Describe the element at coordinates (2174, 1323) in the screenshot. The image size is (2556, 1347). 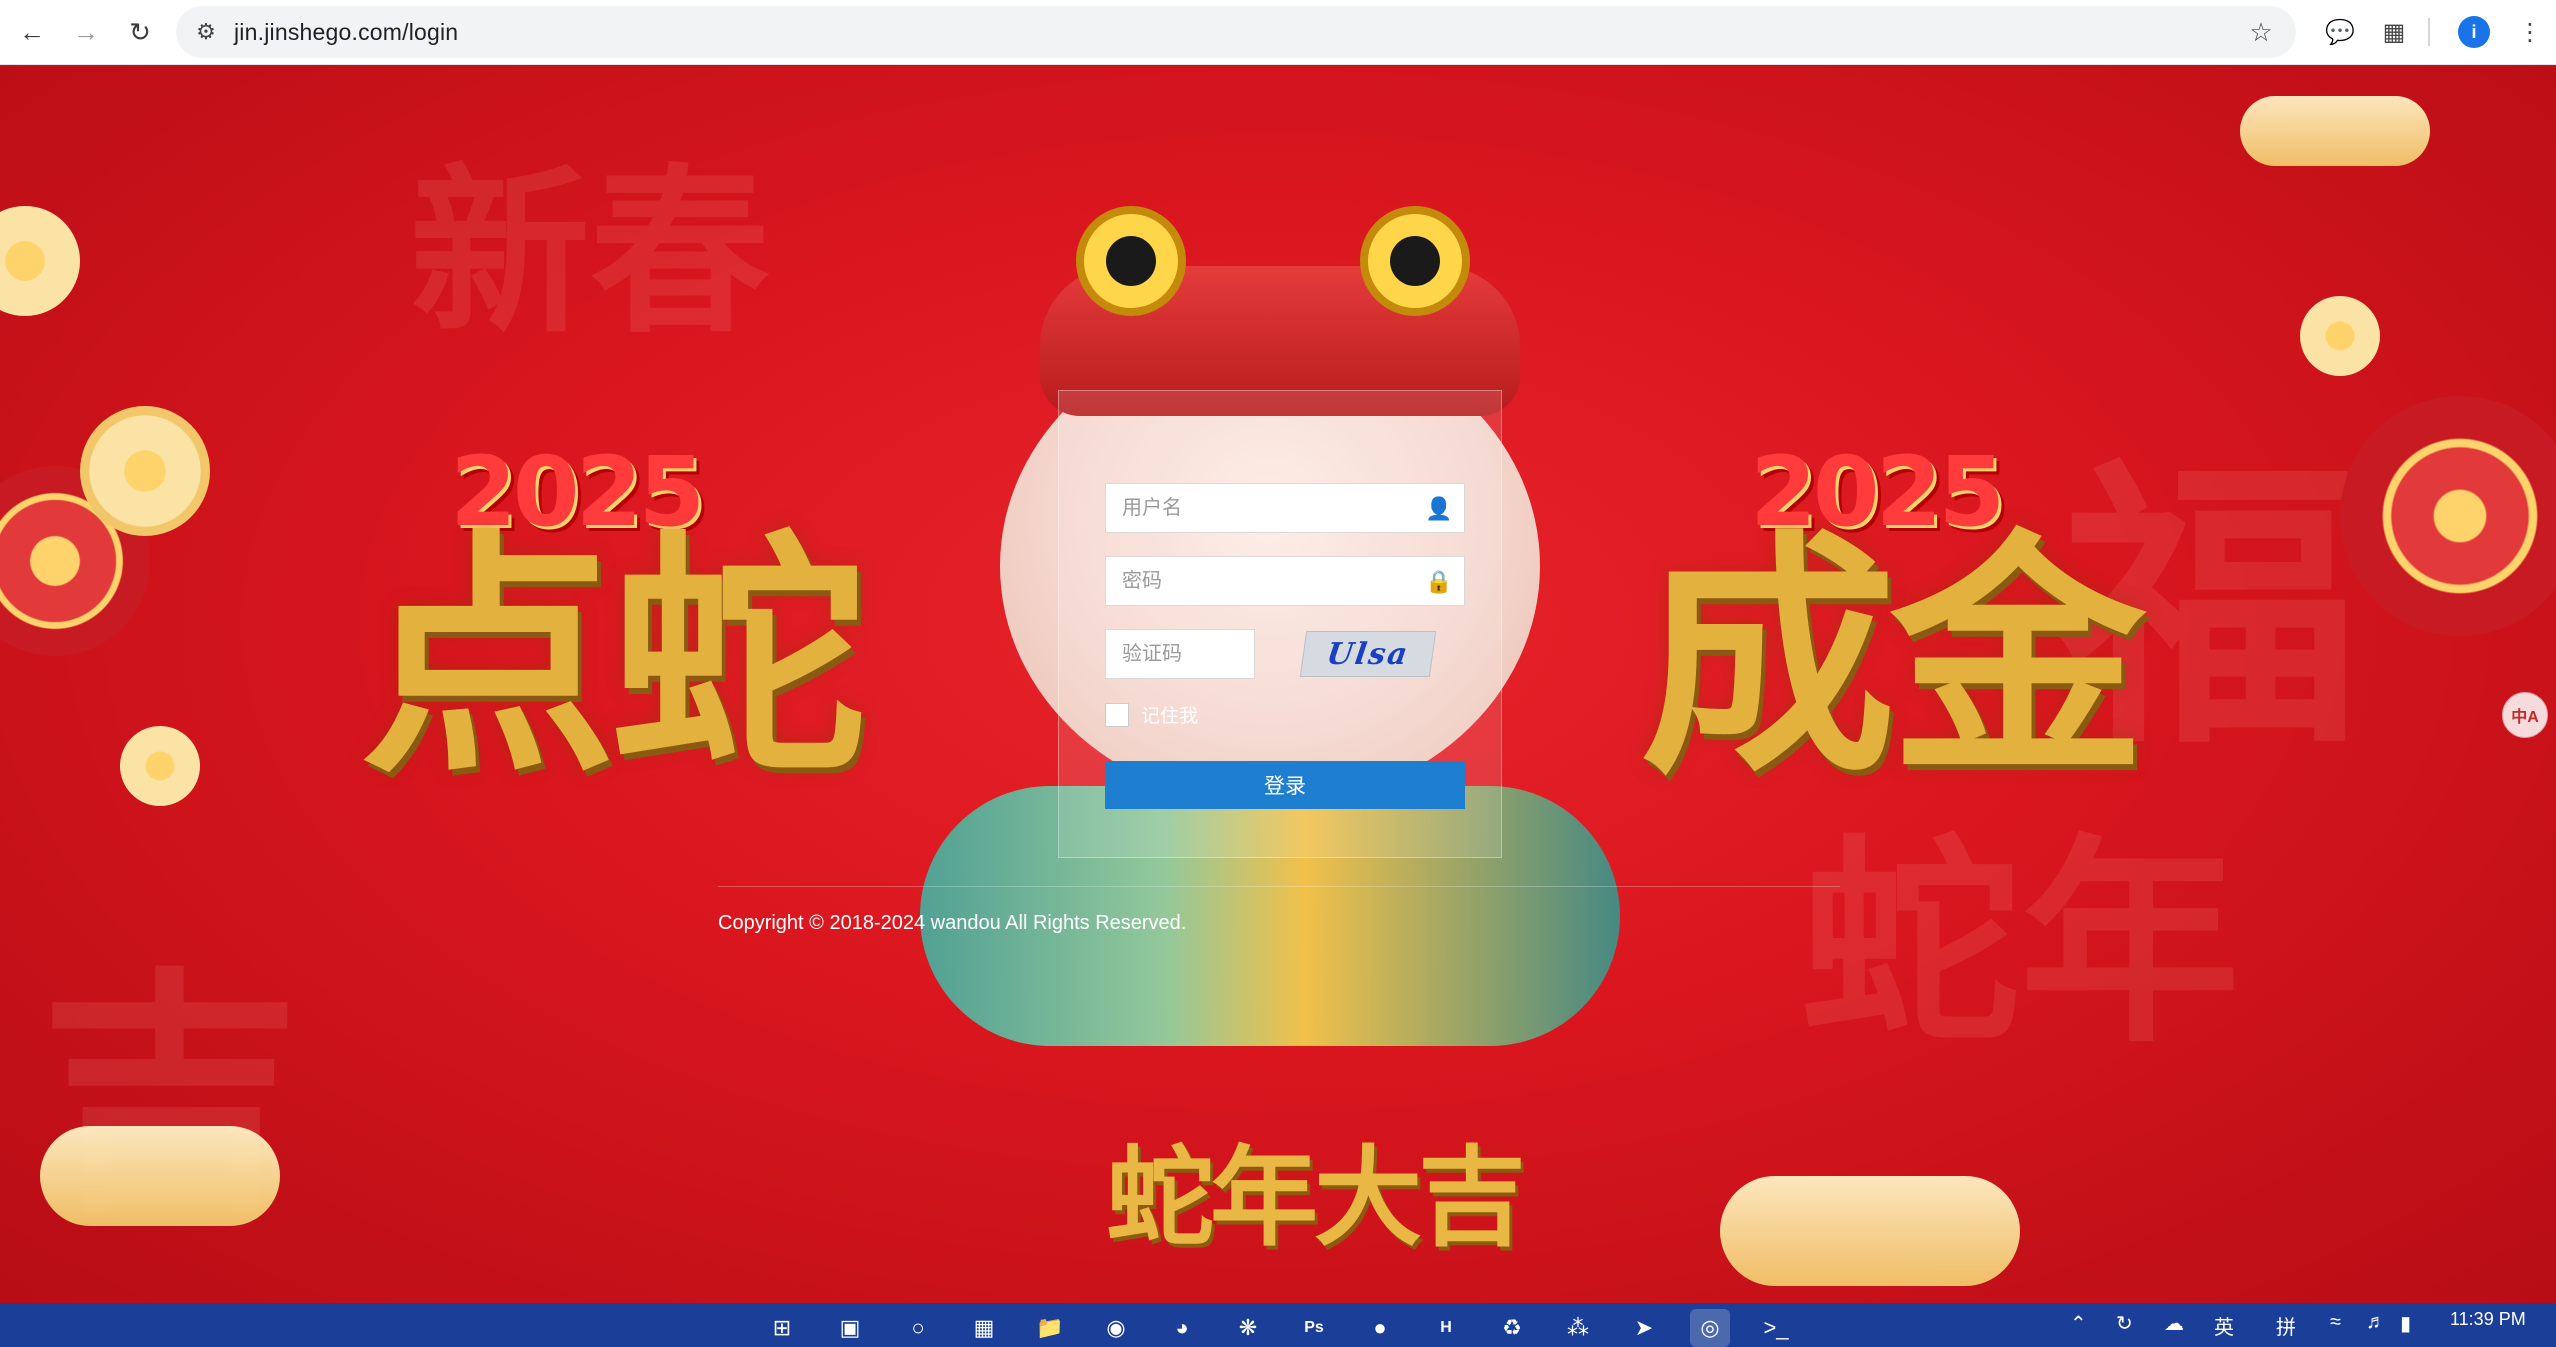
I see `tray-cloud-icon: ☁` at that location.